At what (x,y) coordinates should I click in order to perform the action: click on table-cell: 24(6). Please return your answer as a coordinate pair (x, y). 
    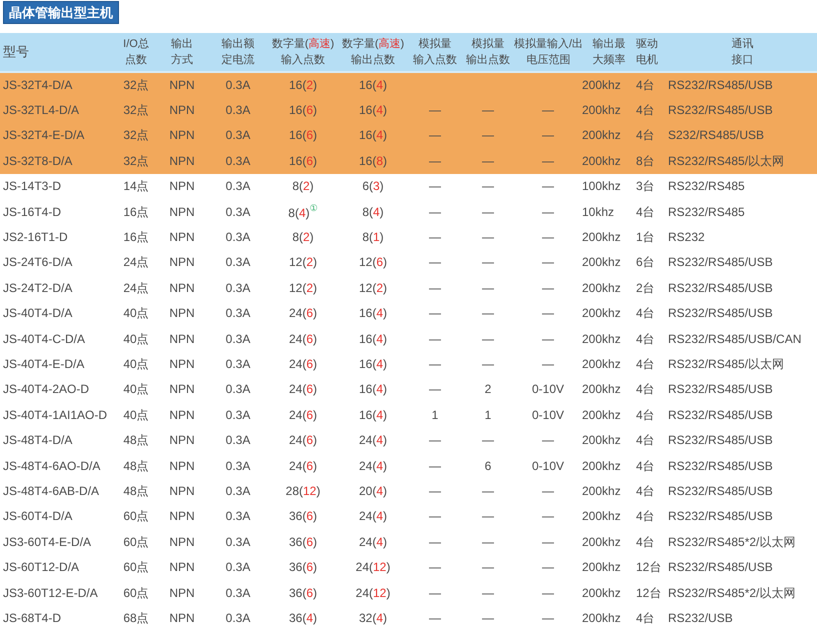
    Looking at the image, I should click on (303, 313).